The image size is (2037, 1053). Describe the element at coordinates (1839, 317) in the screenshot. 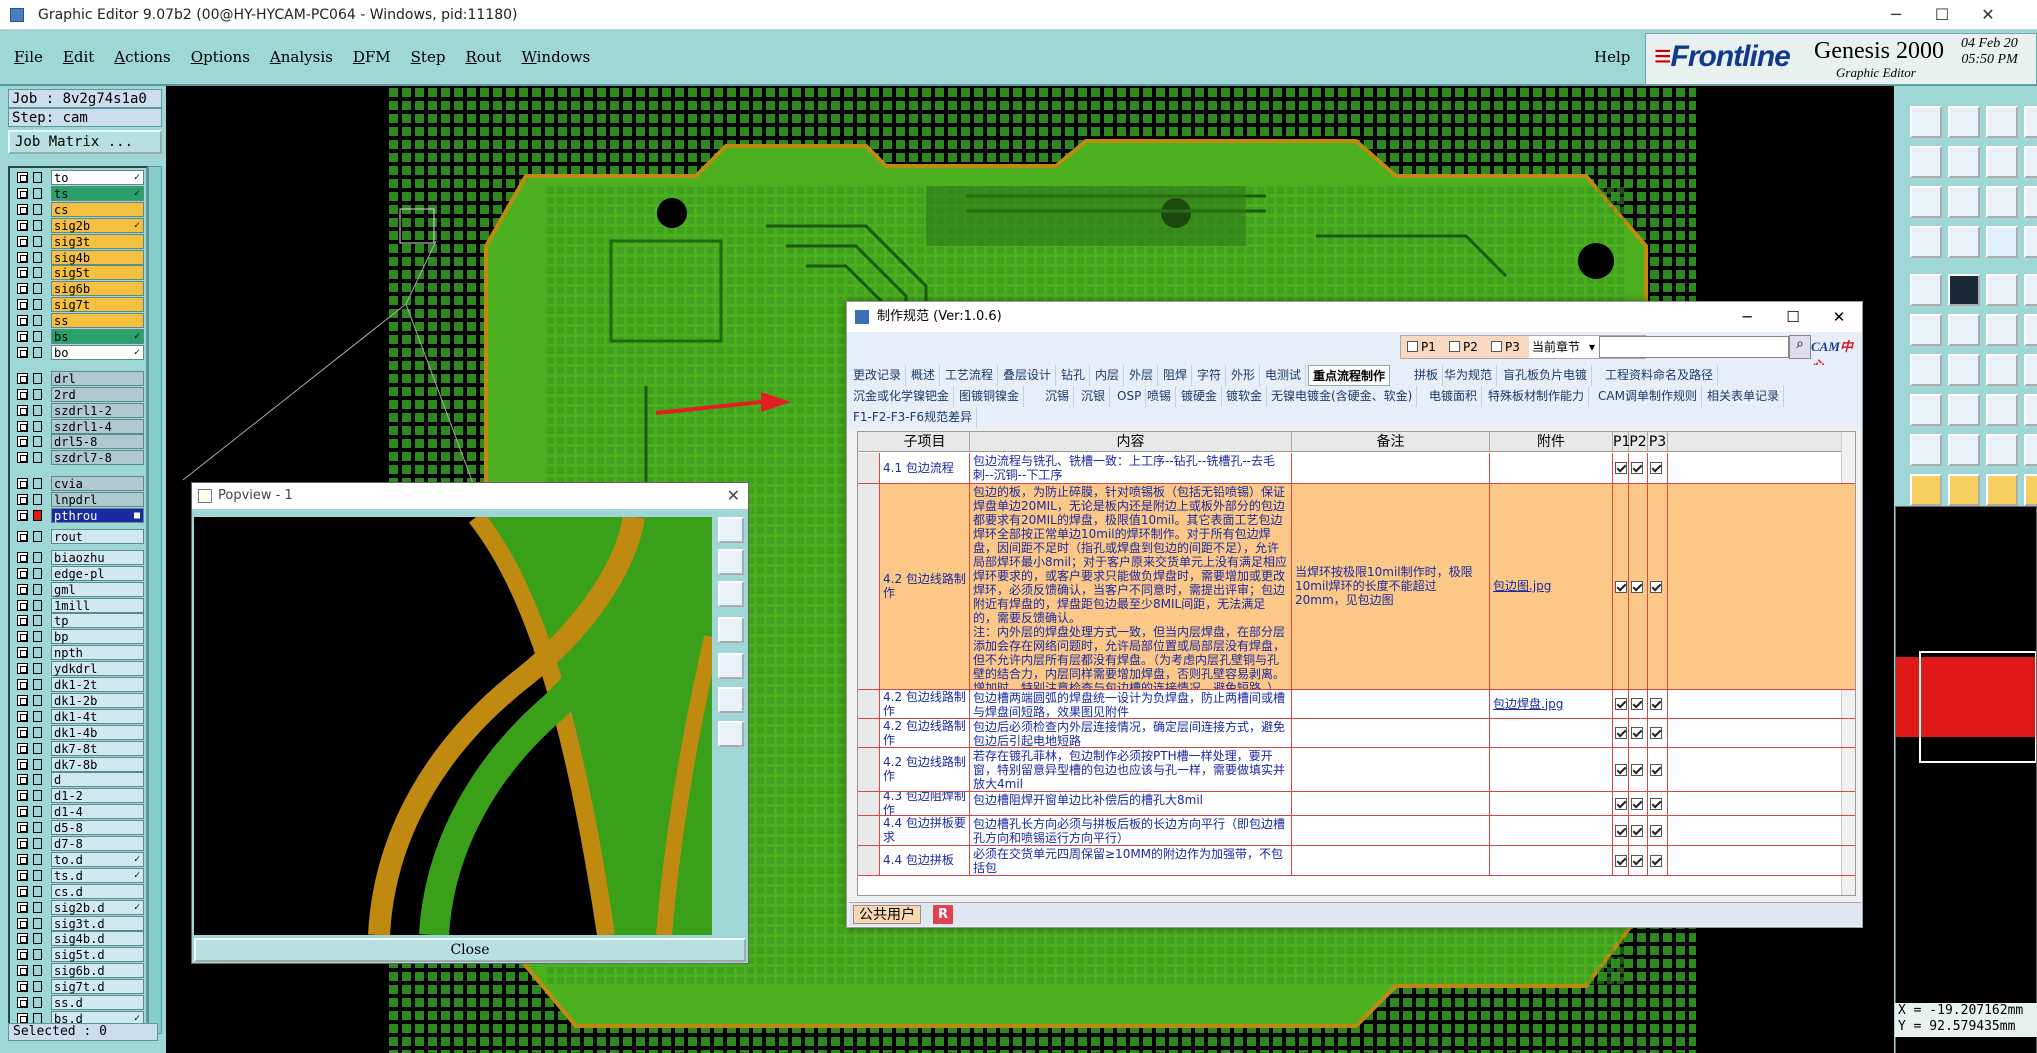

I see `dialog-close-button: ✕` at that location.